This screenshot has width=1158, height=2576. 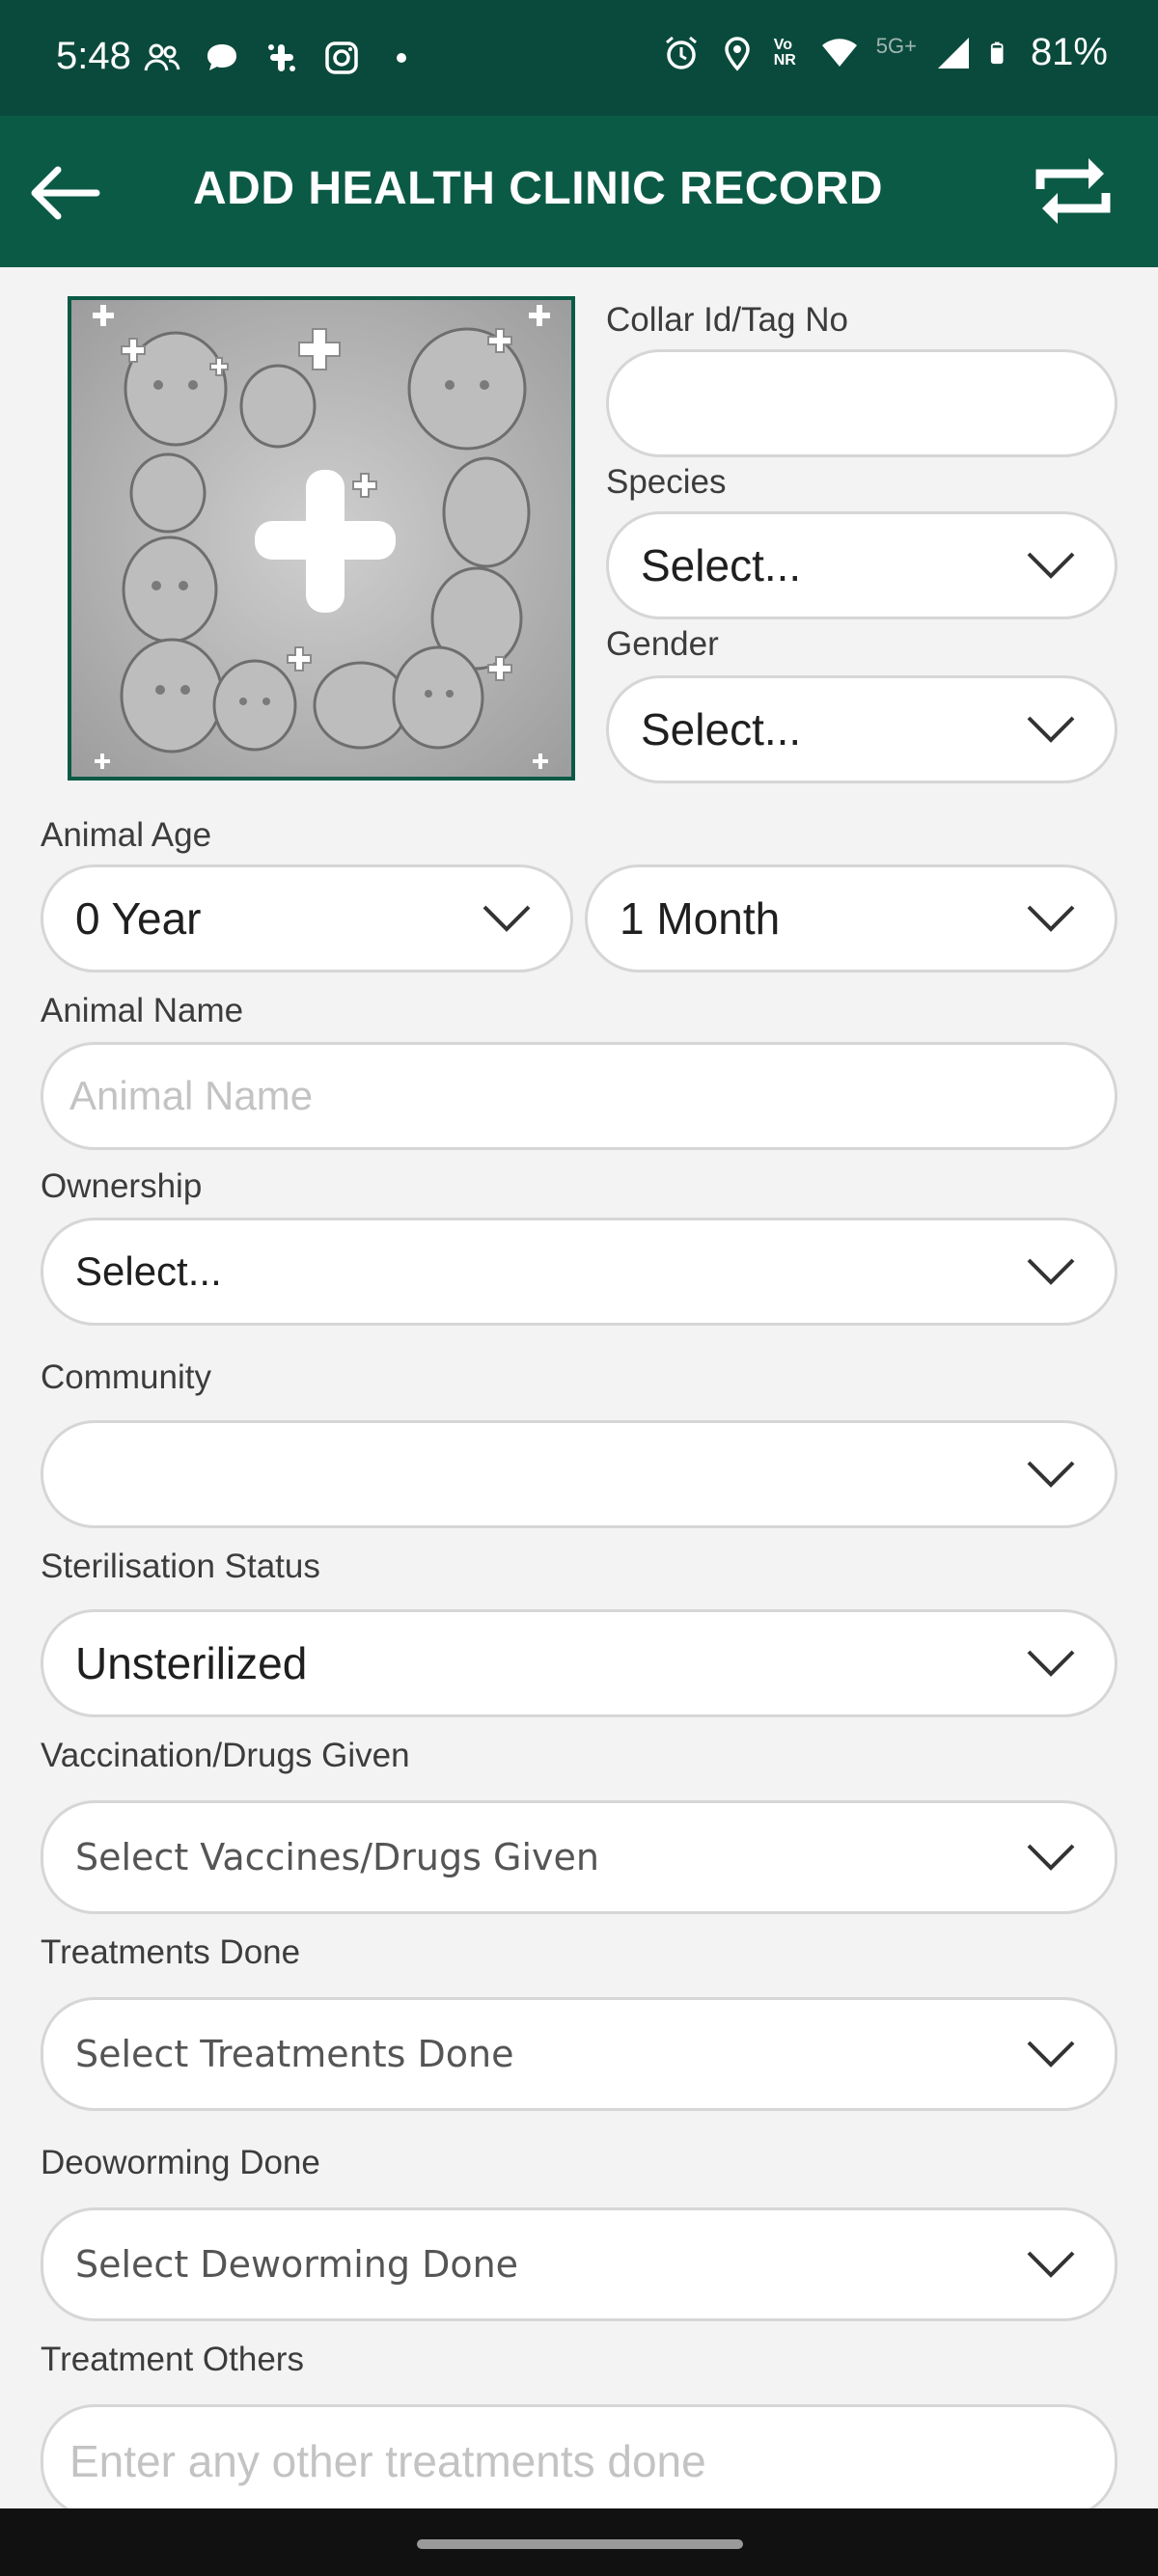 I want to click on add-photo-button, so click(x=321, y=538).